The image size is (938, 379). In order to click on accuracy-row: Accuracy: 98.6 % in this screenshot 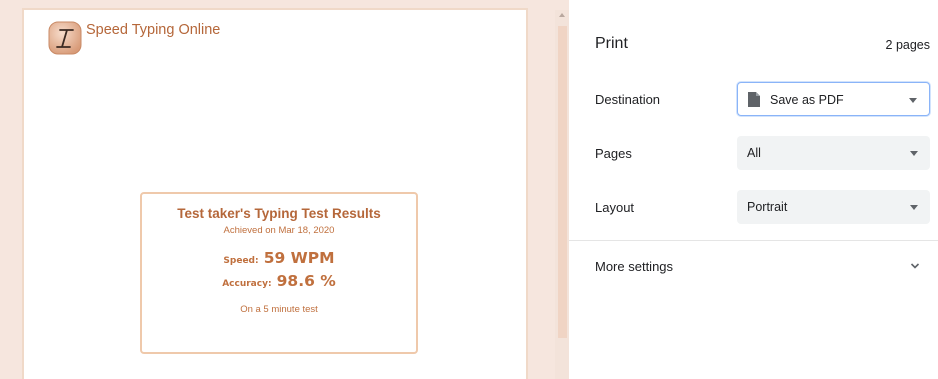, I will do `click(279, 282)`.